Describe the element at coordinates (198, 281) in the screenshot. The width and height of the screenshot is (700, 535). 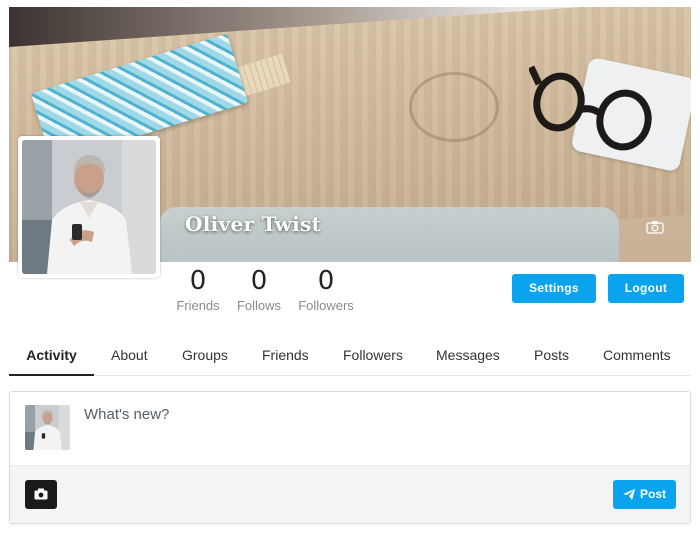
I see `friends-count: 0` at that location.